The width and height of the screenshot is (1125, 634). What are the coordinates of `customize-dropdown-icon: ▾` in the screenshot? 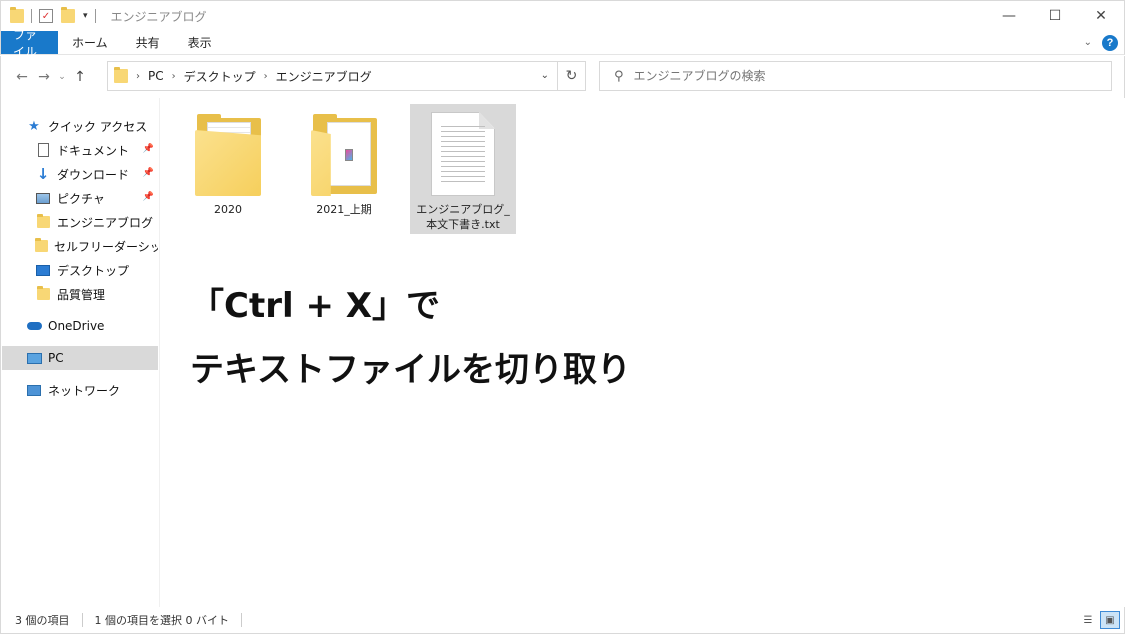 It's located at (85, 16).